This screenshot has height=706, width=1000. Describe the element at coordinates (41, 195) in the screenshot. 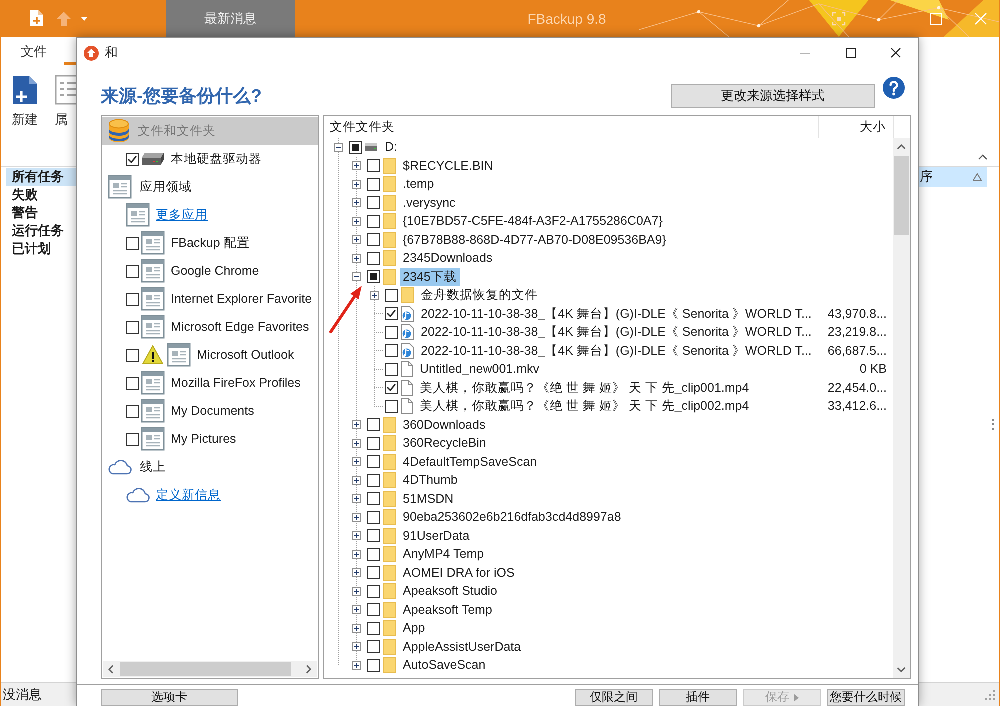

I see `task-filter: 失败` at that location.